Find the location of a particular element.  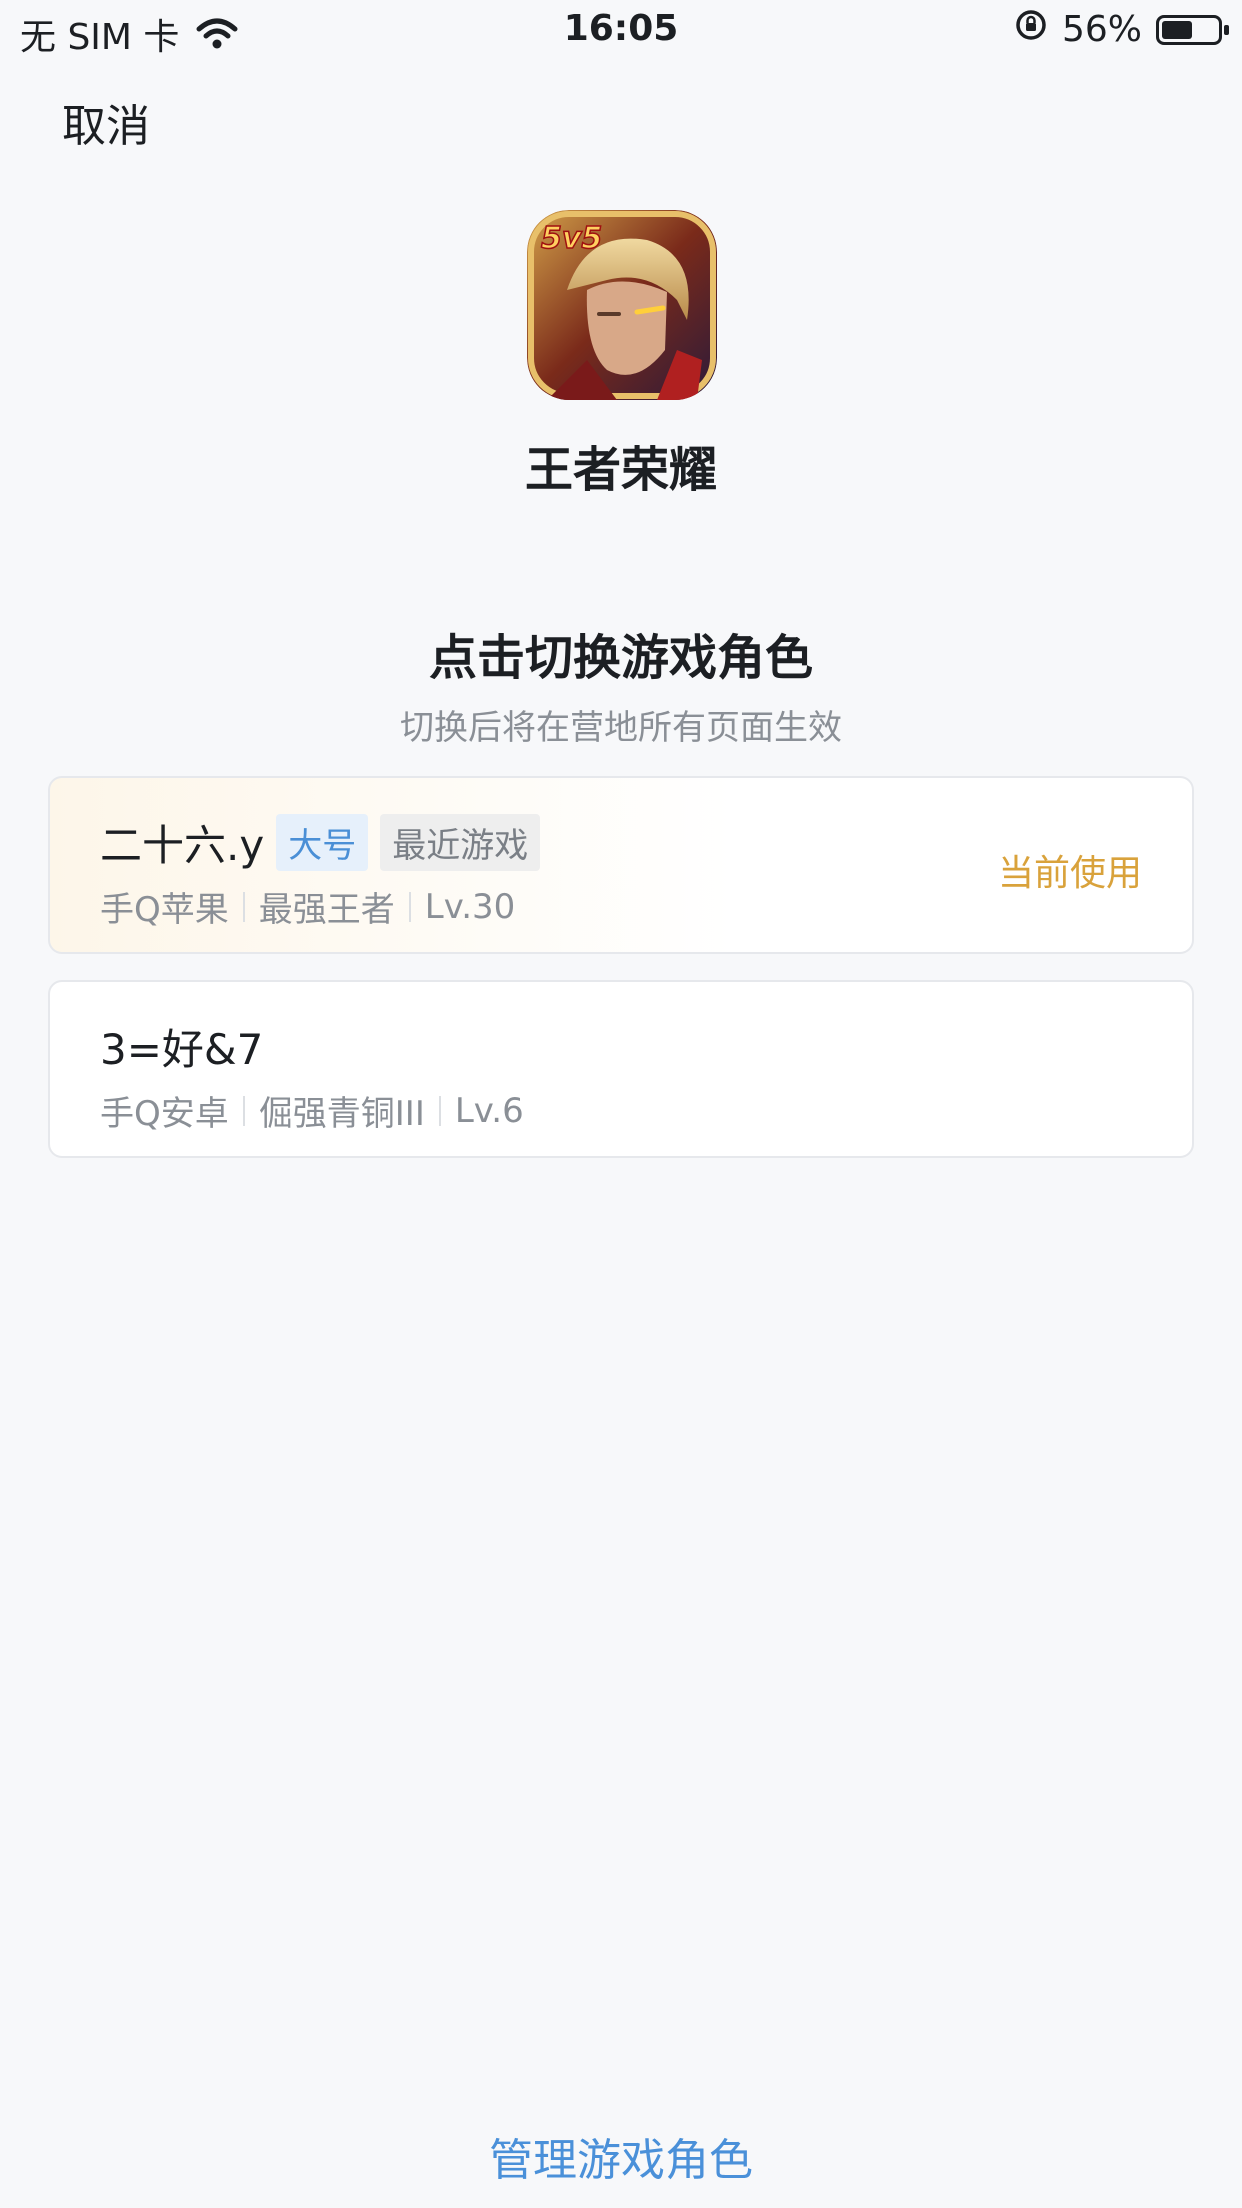

role-rank: 倔强青铜III is located at coordinates (341, 1114).